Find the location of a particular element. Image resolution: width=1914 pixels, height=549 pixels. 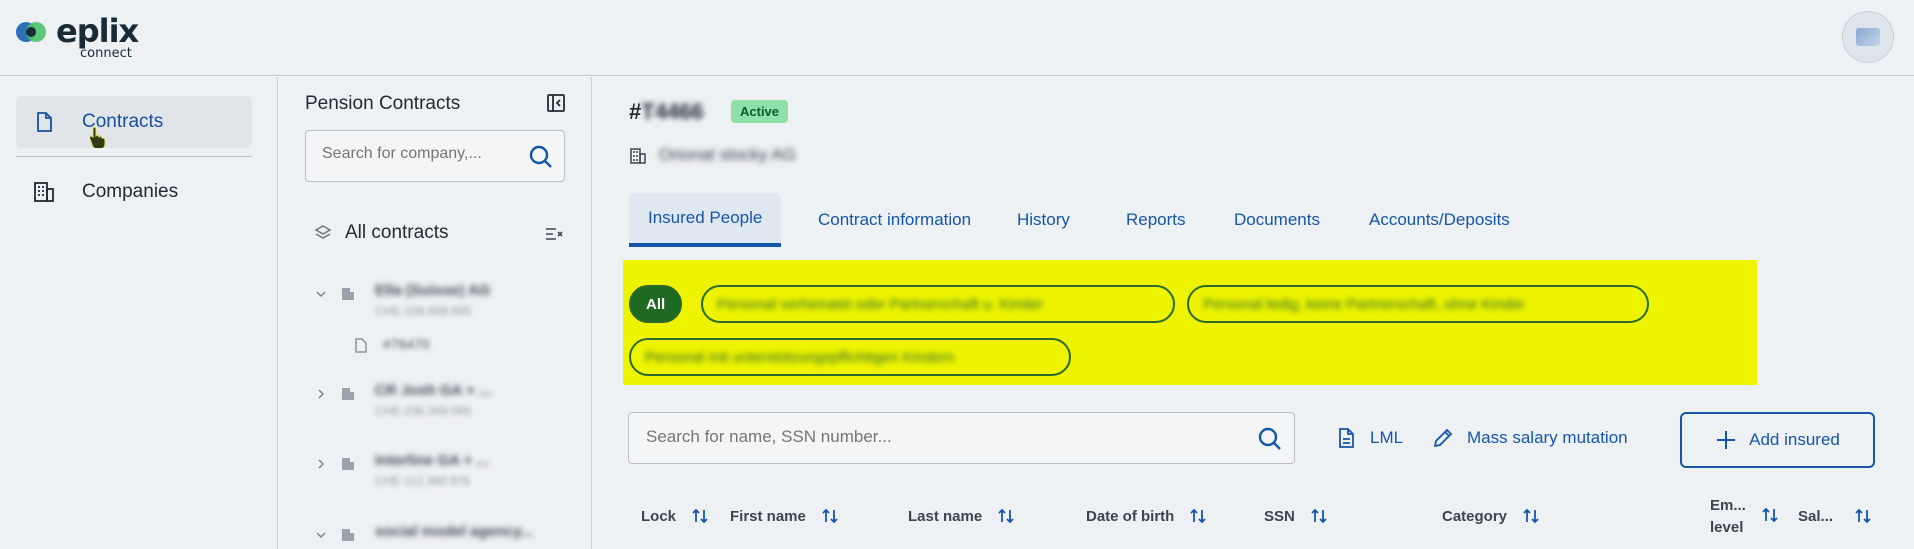

column-header-ssn: SSN is located at coordinates (1296, 516).